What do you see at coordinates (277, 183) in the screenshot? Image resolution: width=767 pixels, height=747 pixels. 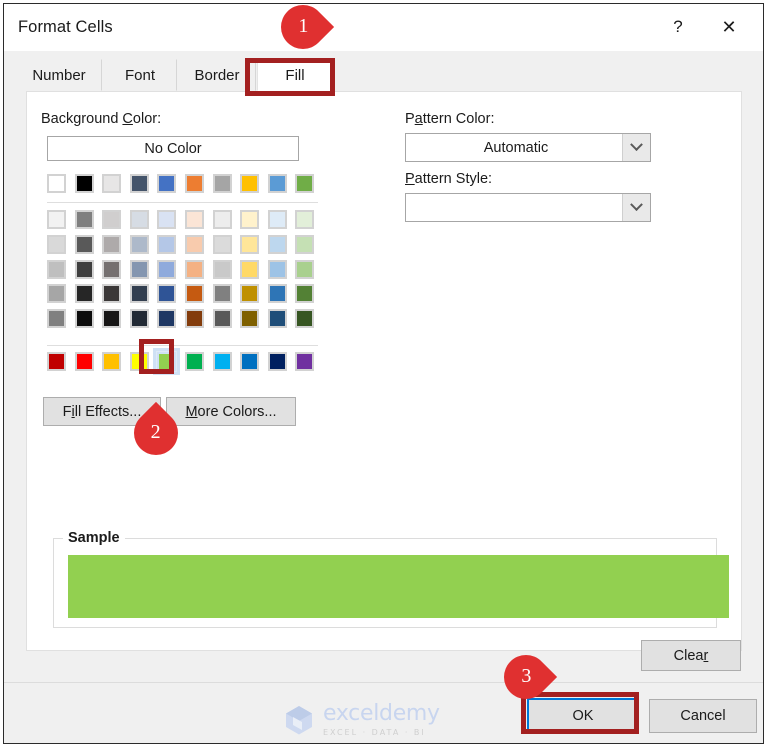 I see `theme-color-swatch-r0c8` at bounding box center [277, 183].